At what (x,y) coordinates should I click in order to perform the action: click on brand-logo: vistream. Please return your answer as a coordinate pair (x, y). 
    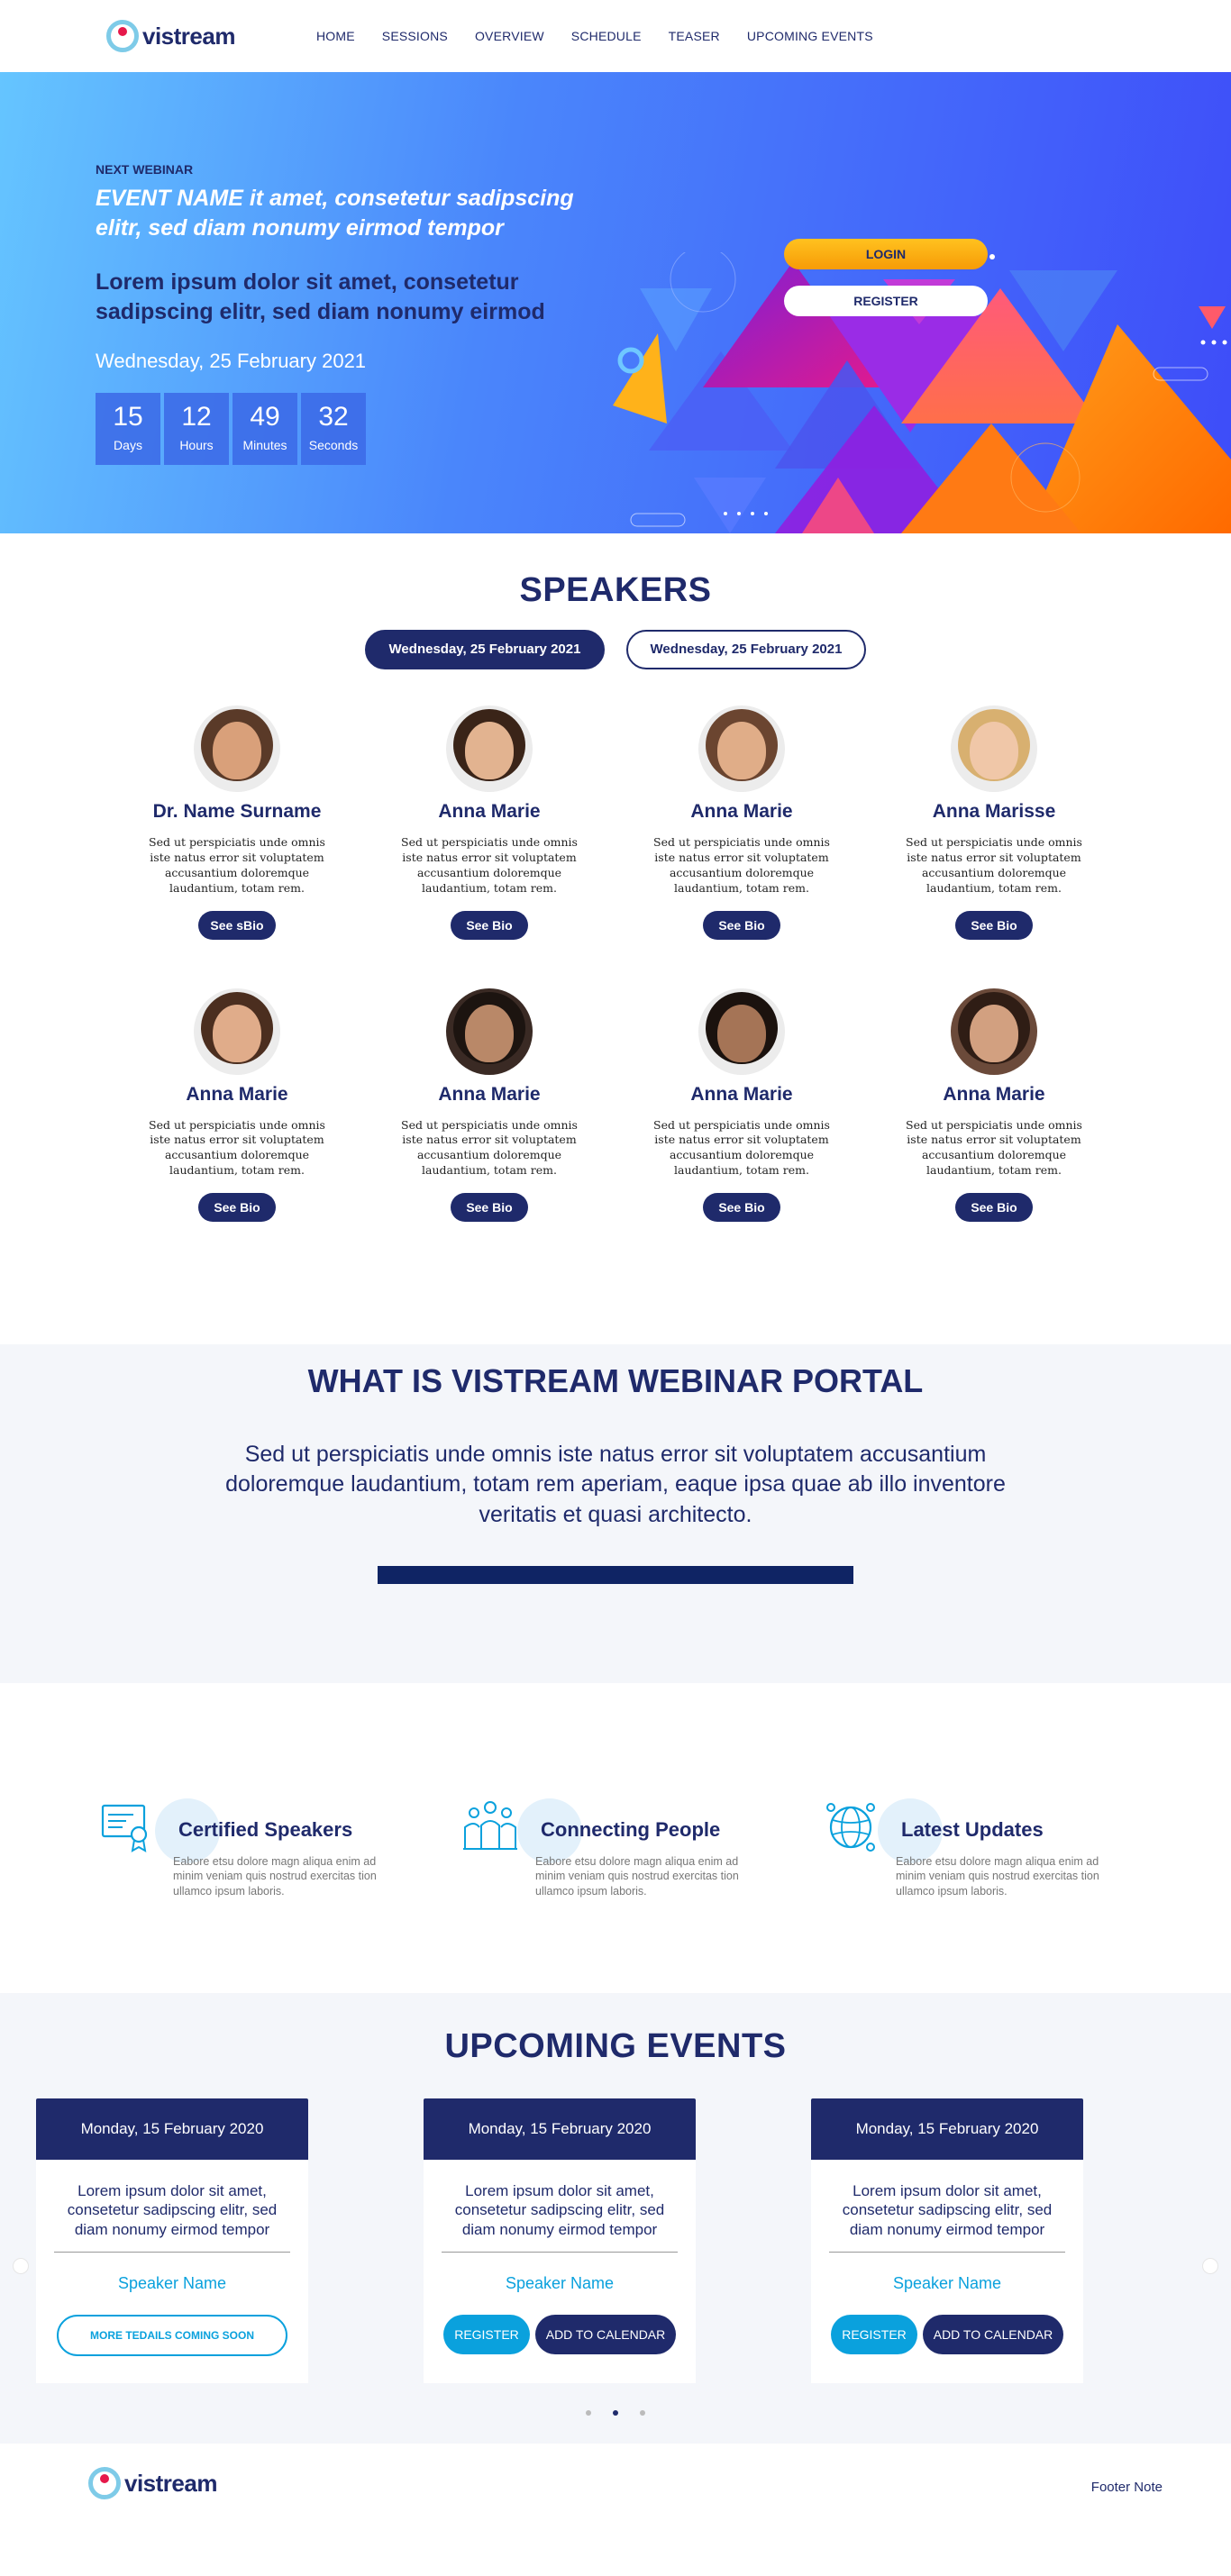
    Looking at the image, I should click on (170, 36).